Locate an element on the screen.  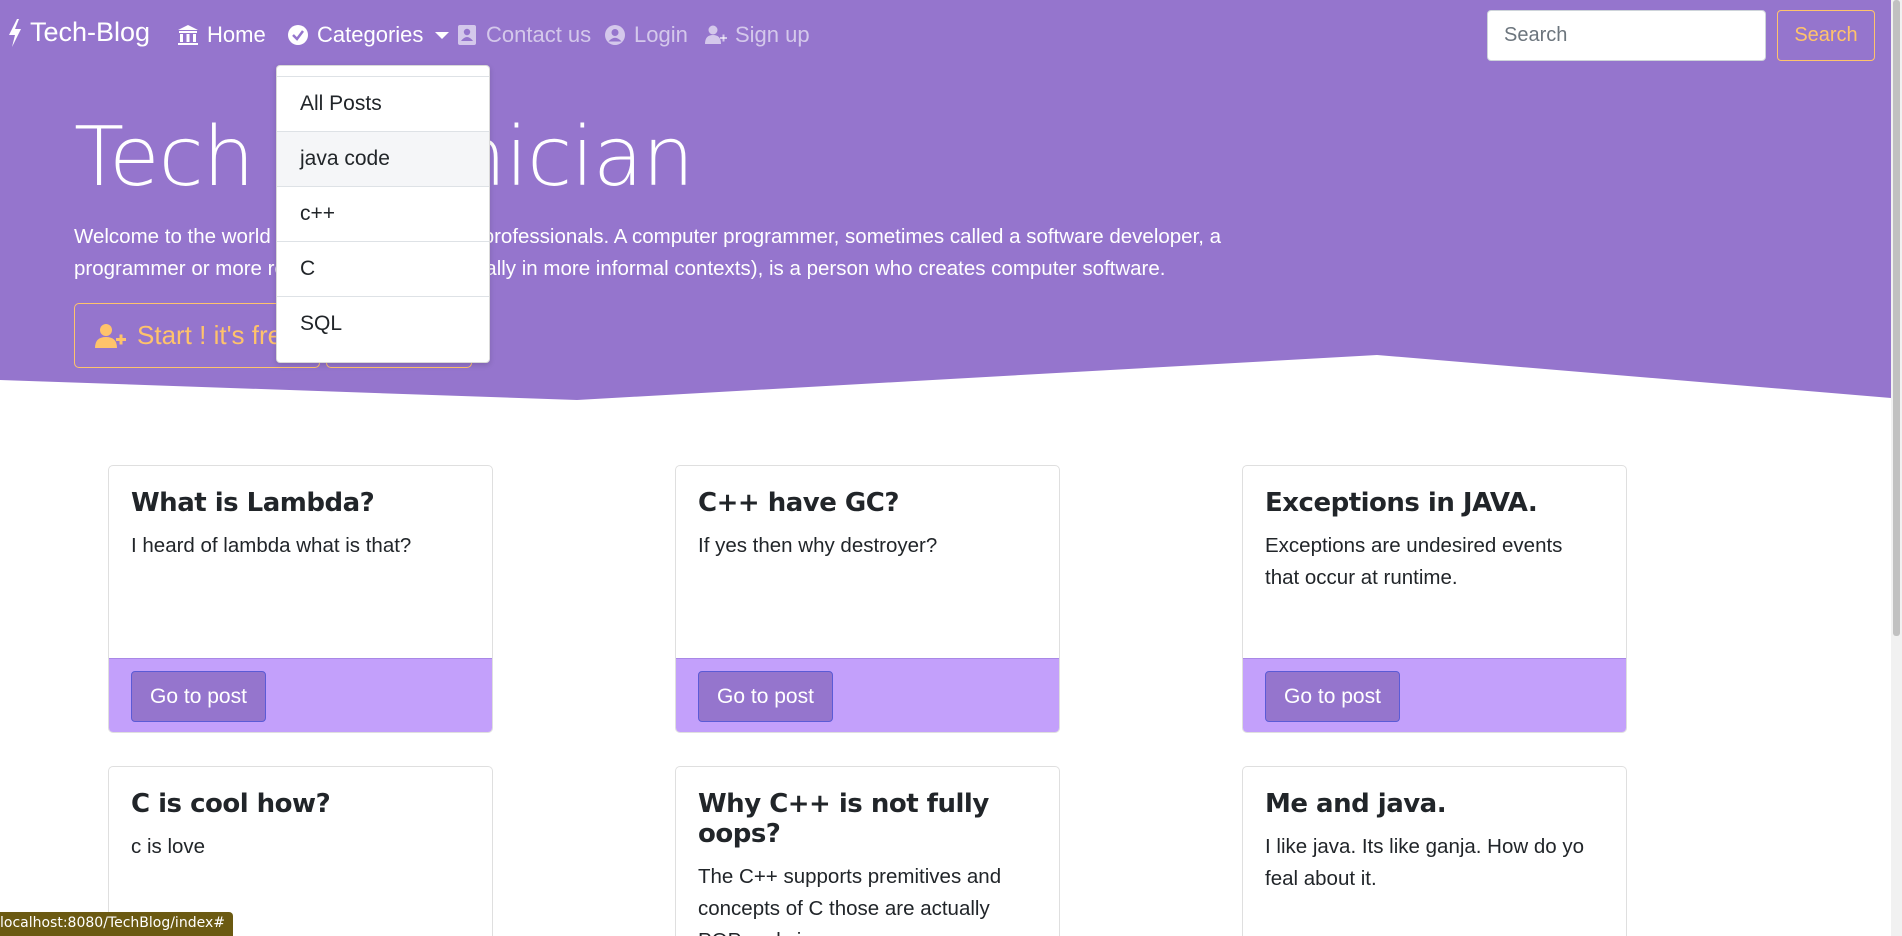
post-title: Exceptions in JAVA. is located at coordinates (1401, 503).